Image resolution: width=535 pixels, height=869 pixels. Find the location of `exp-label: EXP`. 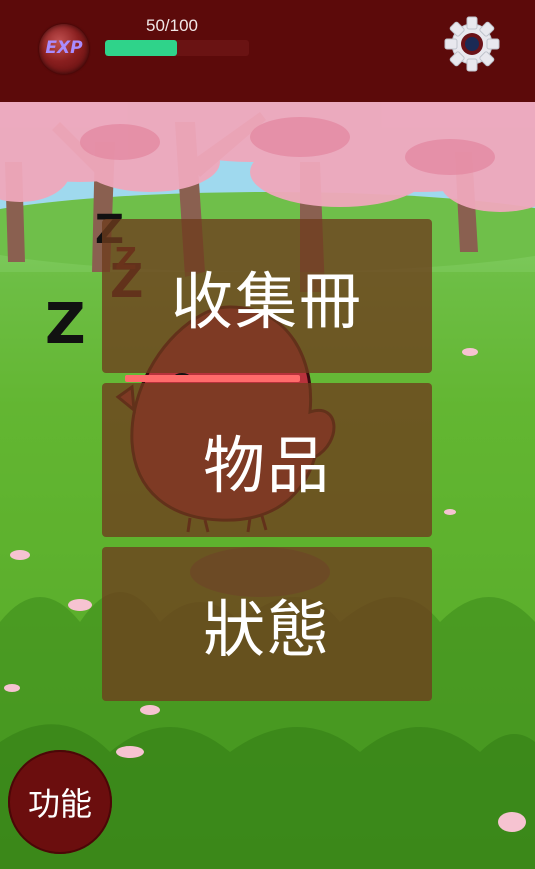

exp-label: EXP is located at coordinates (64, 48).